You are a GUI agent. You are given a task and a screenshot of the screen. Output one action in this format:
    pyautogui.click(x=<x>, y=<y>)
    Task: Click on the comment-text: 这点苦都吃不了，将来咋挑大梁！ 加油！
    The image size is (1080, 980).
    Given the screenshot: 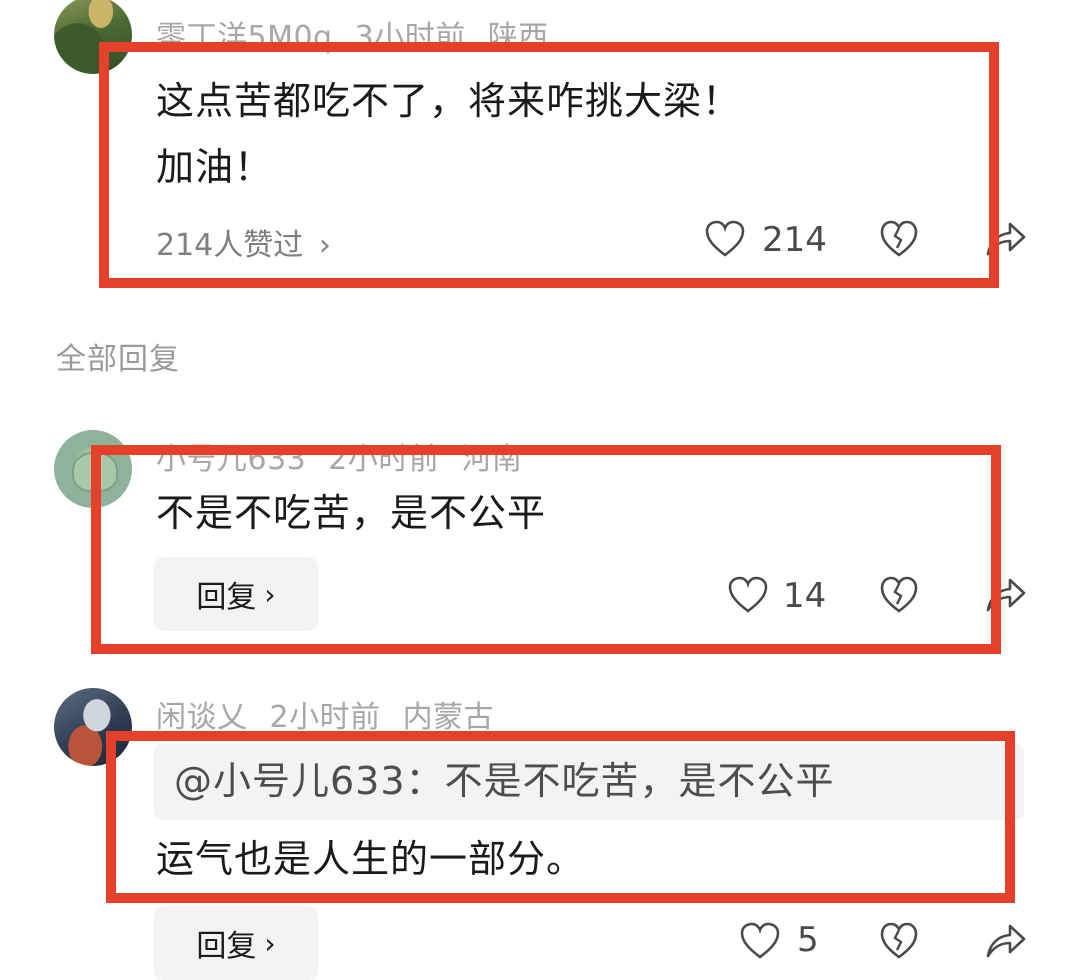 What is the action you would take?
    pyautogui.click(x=448, y=134)
    